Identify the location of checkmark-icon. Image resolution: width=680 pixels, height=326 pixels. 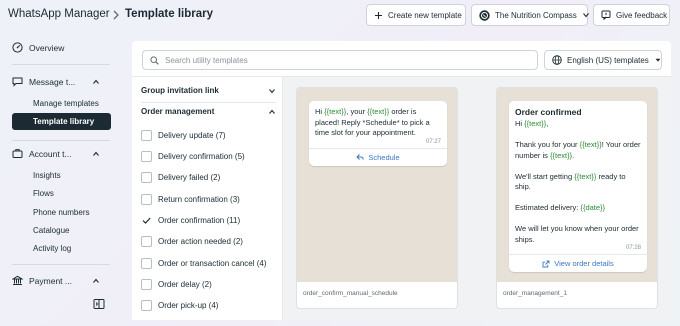
(146, 220).